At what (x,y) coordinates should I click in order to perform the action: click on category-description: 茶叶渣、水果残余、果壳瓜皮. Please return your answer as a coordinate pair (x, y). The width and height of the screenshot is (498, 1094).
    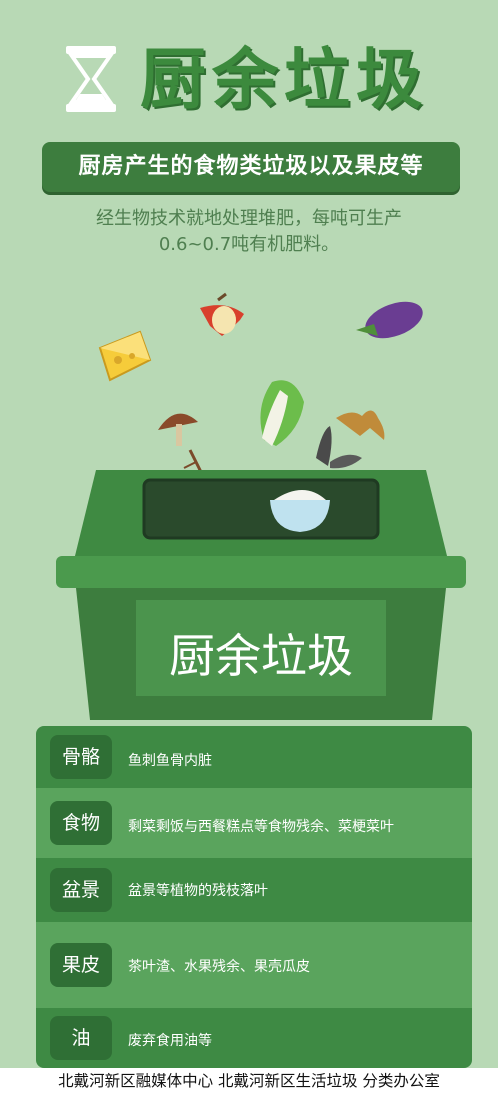
    Looking at the image, I should click on (219, 967).